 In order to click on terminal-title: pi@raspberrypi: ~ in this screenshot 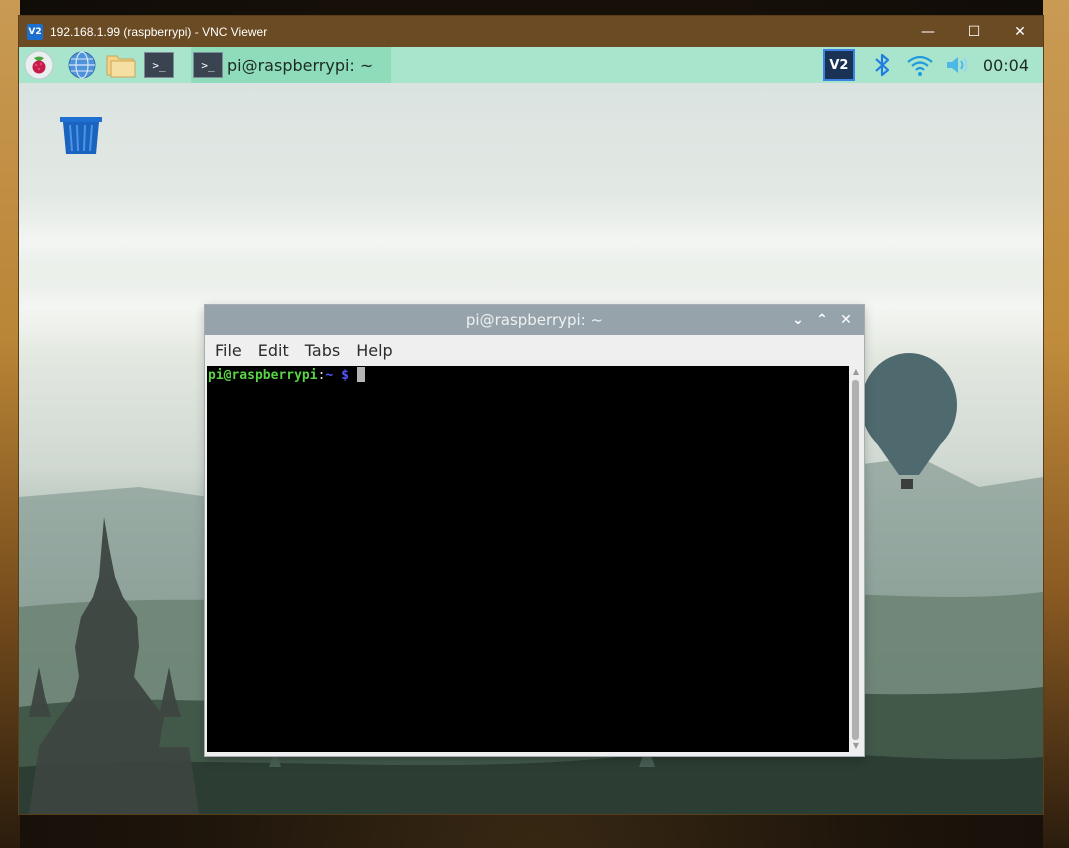, I will do `click(534, 320)`.